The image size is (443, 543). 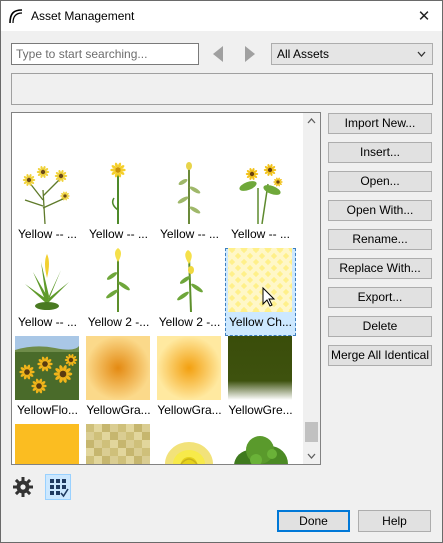 I want to click on done-button: Done, so click(x=313, y=521).